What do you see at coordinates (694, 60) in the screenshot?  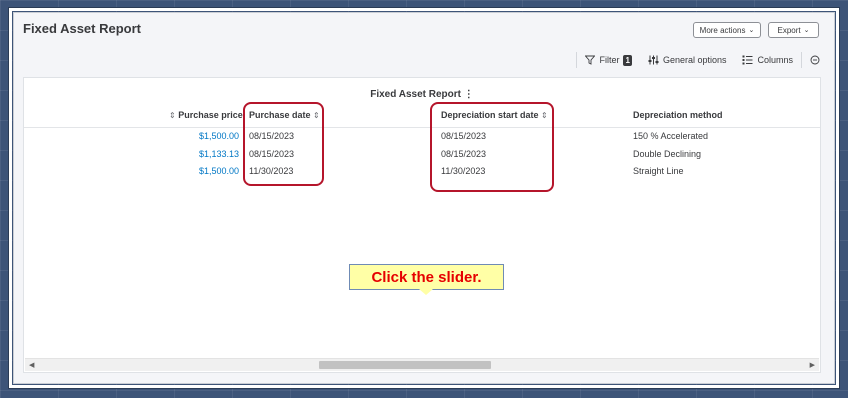 I see `general-options-label: General options` at bounding box center [694, 60].